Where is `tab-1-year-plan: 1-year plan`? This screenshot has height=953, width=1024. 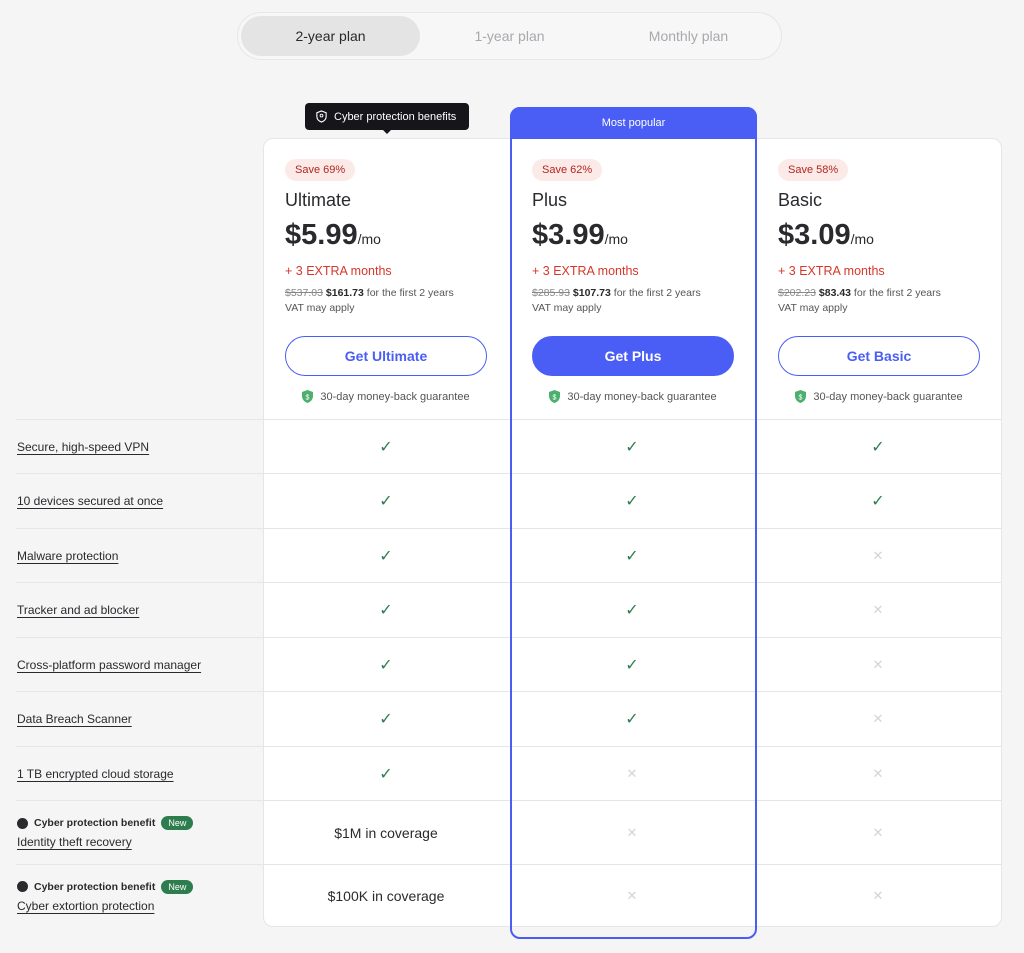
tab-1-year-plan: 1-year plan is located at coordinates (509, 36).